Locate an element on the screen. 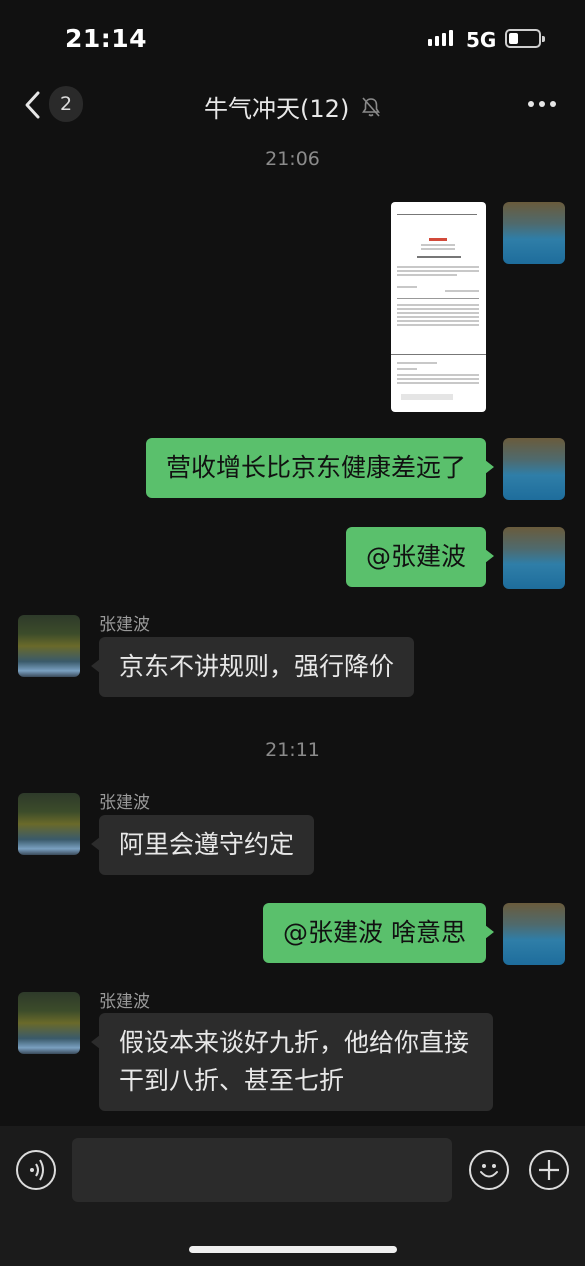  chat-title-wrap: 牛气冲天(12) is located at coordinates (292, 106).